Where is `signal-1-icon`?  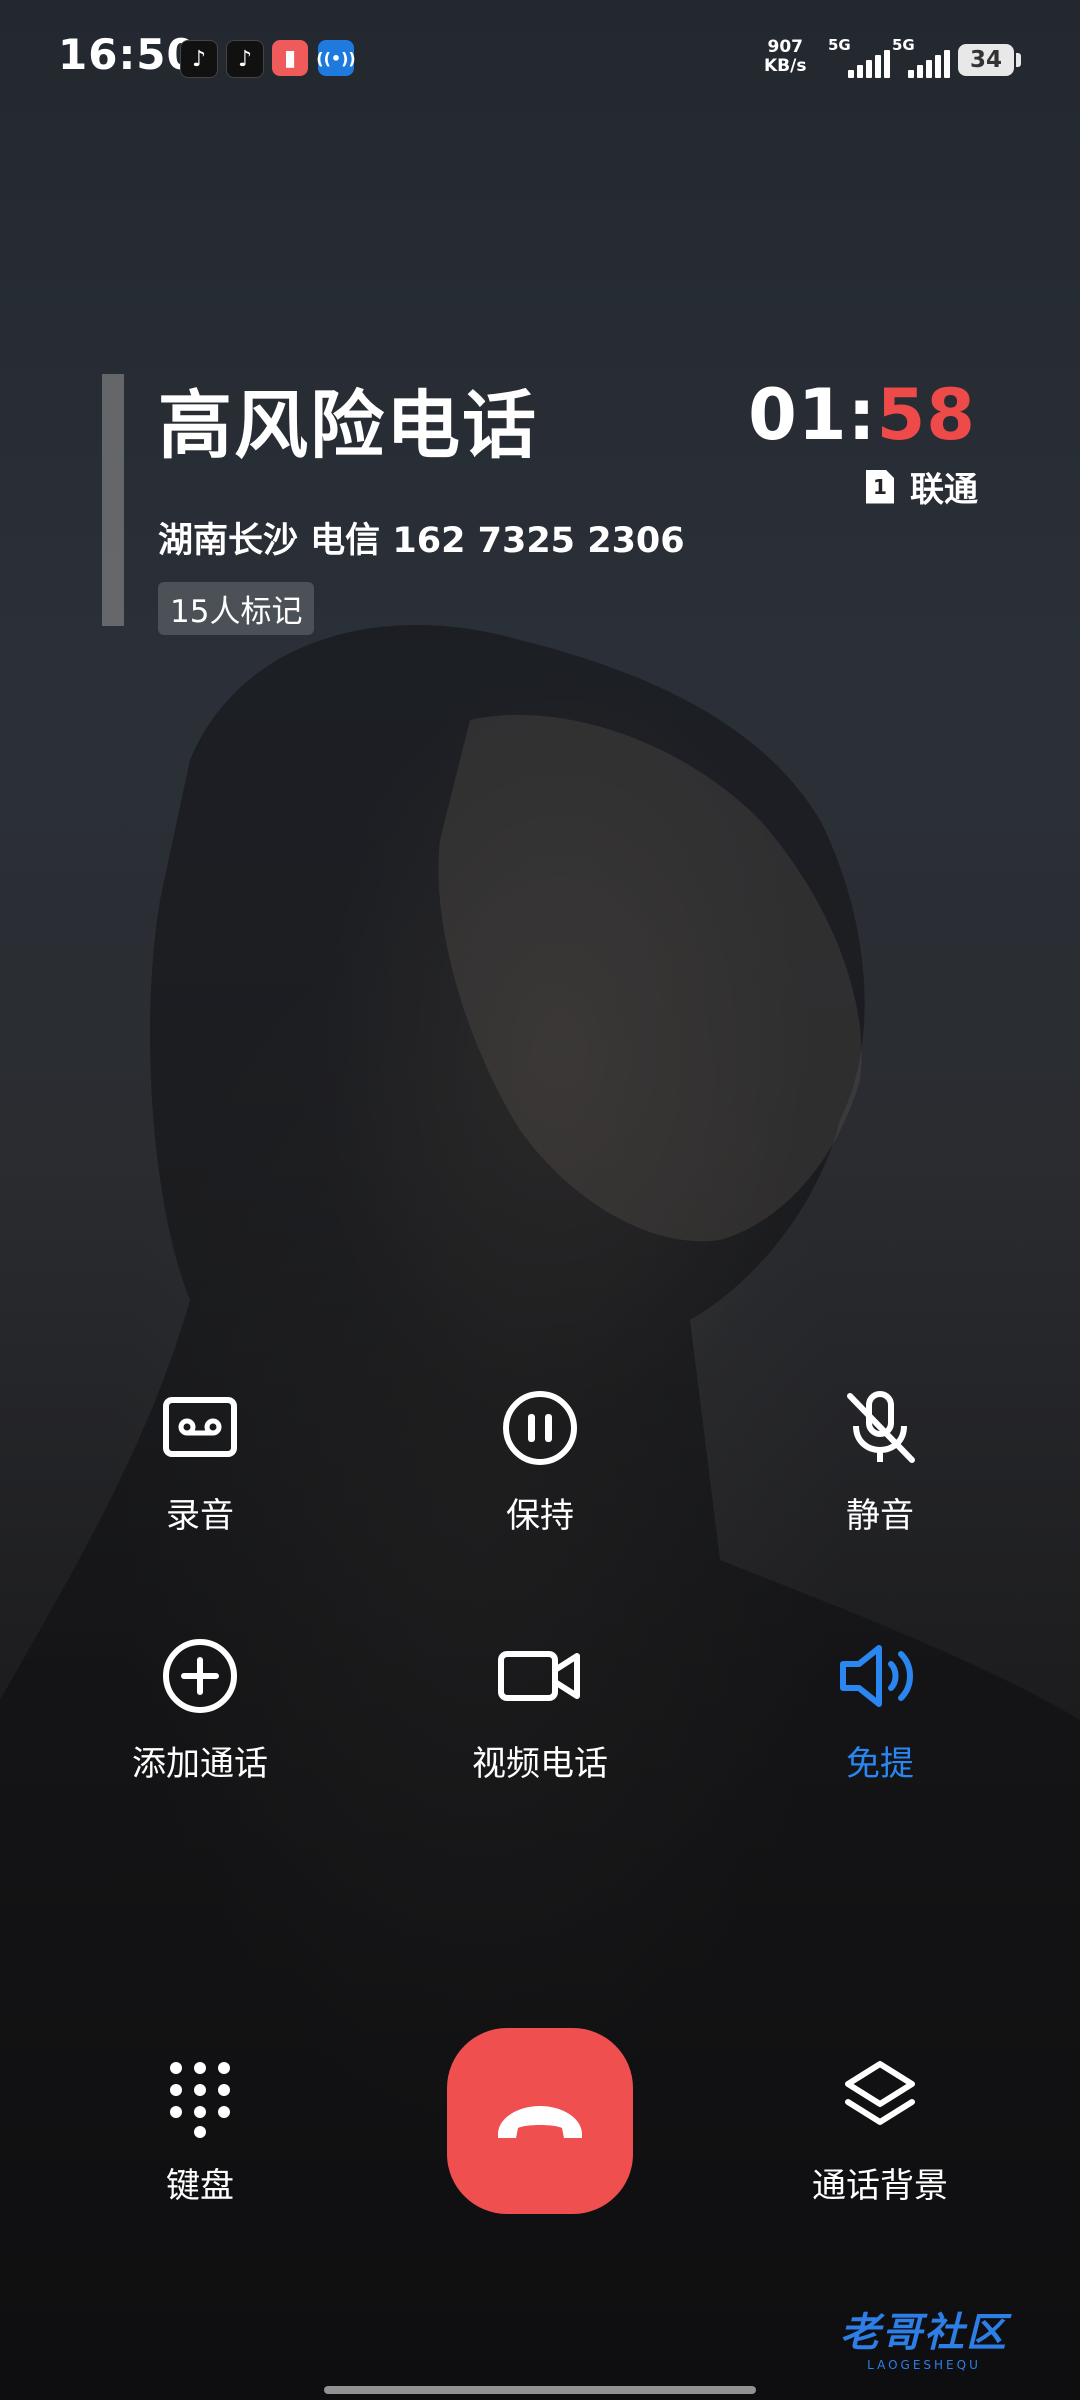 signal-1-icon is located at coordinates (869, 64).